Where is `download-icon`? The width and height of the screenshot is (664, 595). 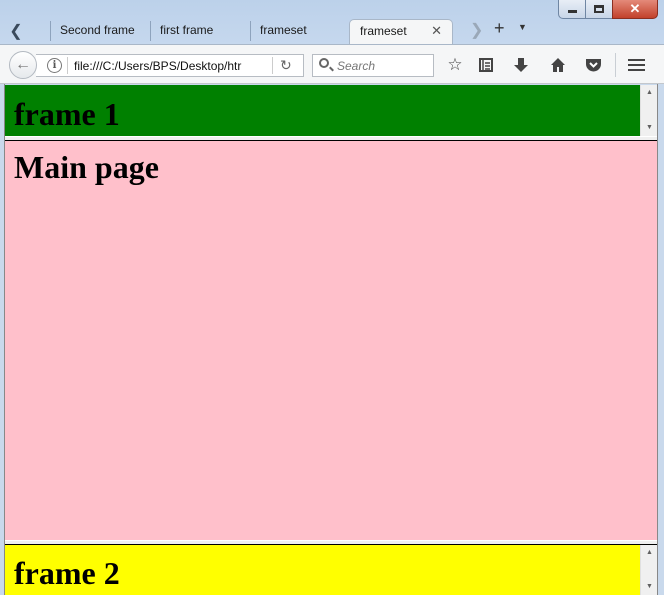 download-icon is located at coordinates (521, 65).